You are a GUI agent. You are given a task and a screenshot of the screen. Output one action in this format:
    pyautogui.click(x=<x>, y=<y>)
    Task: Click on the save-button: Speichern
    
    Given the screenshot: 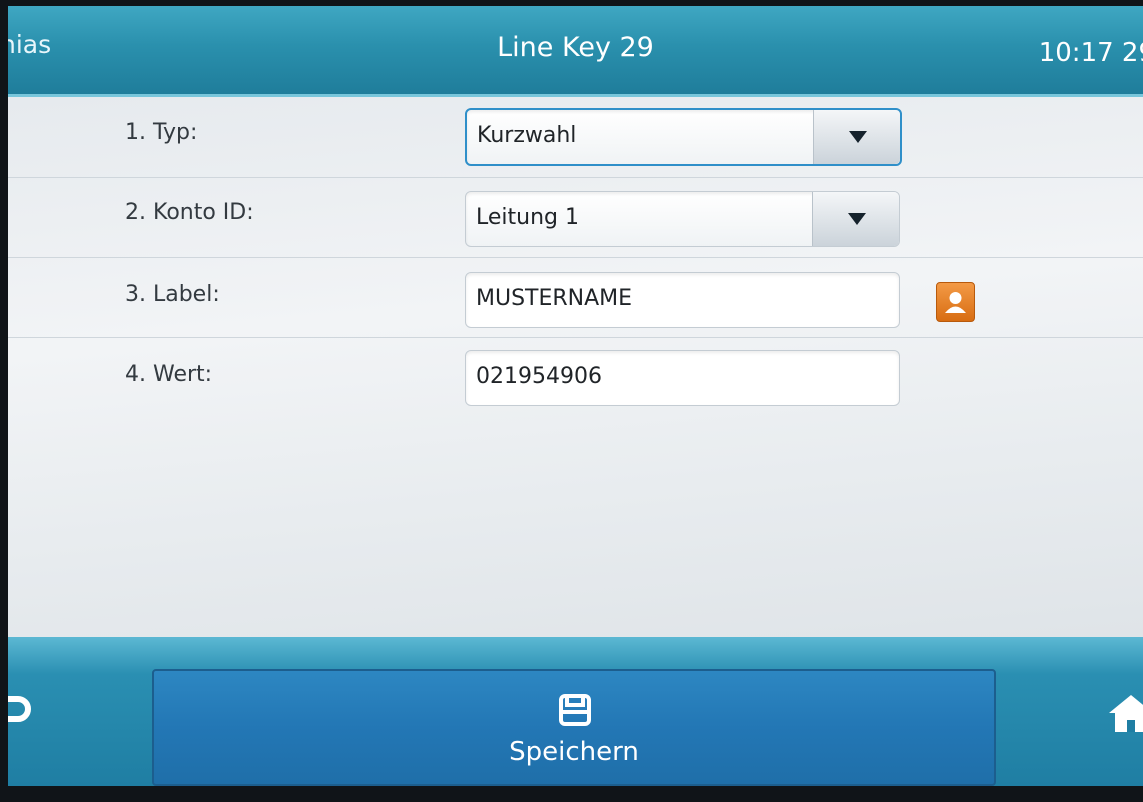 What is the action you would take?
    pyautogui.click(x=574, y=727)
    